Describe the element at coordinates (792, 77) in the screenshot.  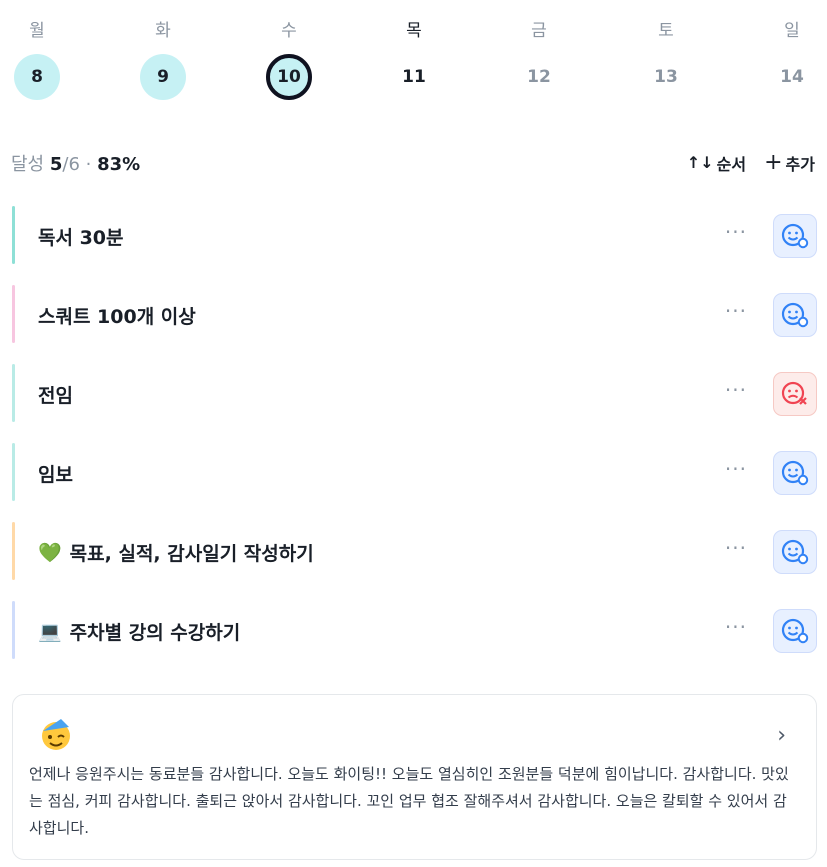
I see `date-number: 14` at that location.